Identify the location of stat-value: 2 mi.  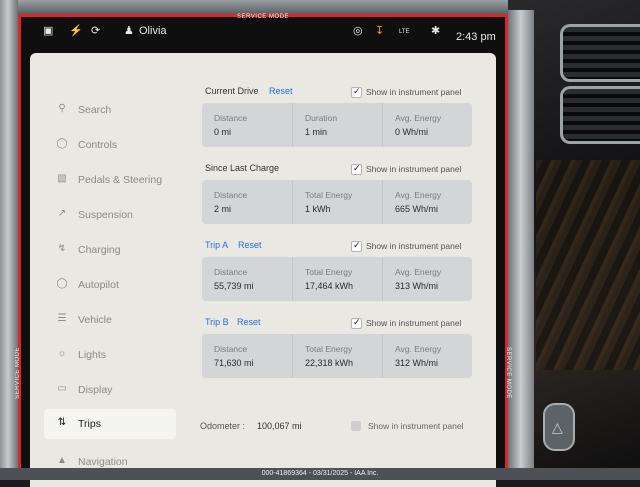
(223, 209).